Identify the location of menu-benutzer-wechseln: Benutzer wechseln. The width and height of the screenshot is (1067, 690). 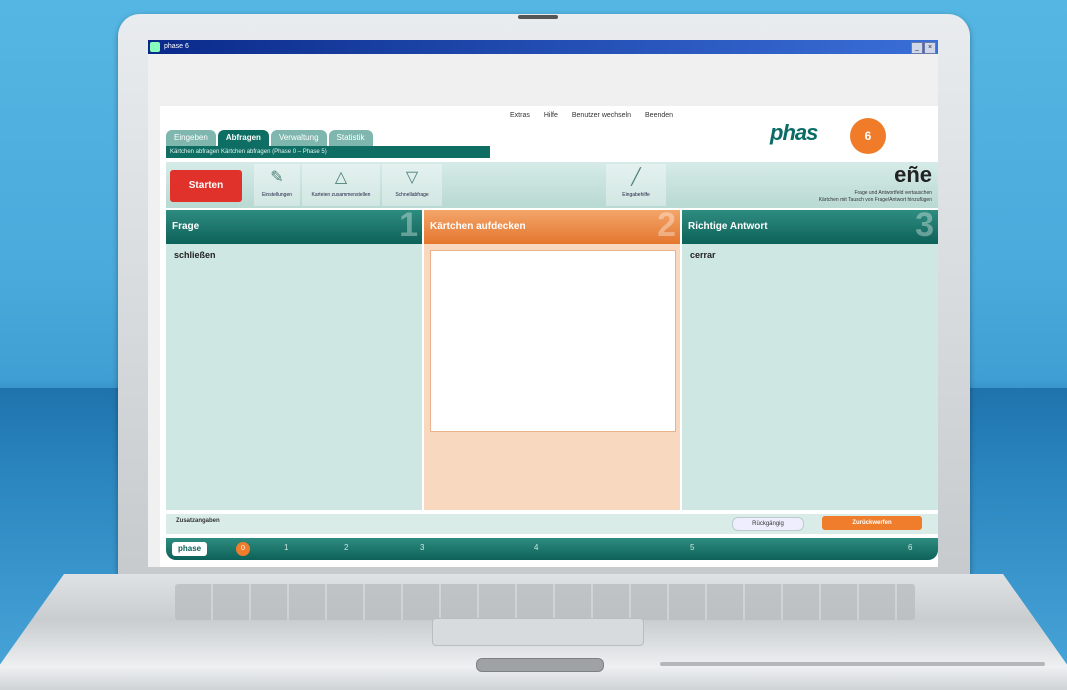
(601, 115).